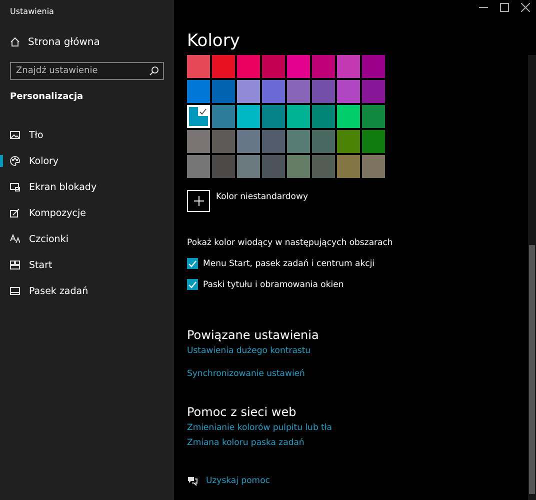 Image resolution: width=536 pixels, height=500 pixels. Describe the element at coordinates (154, 71) in the screenshot. I see `search-icon` at that location.